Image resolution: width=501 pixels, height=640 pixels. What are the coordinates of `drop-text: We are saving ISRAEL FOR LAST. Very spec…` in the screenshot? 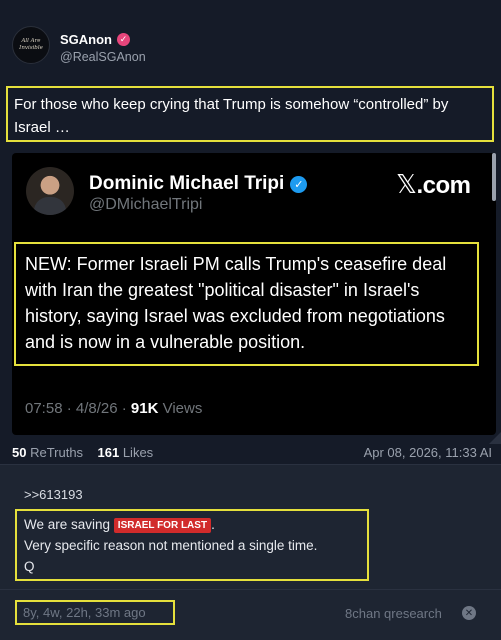 It's located at (192, 545).